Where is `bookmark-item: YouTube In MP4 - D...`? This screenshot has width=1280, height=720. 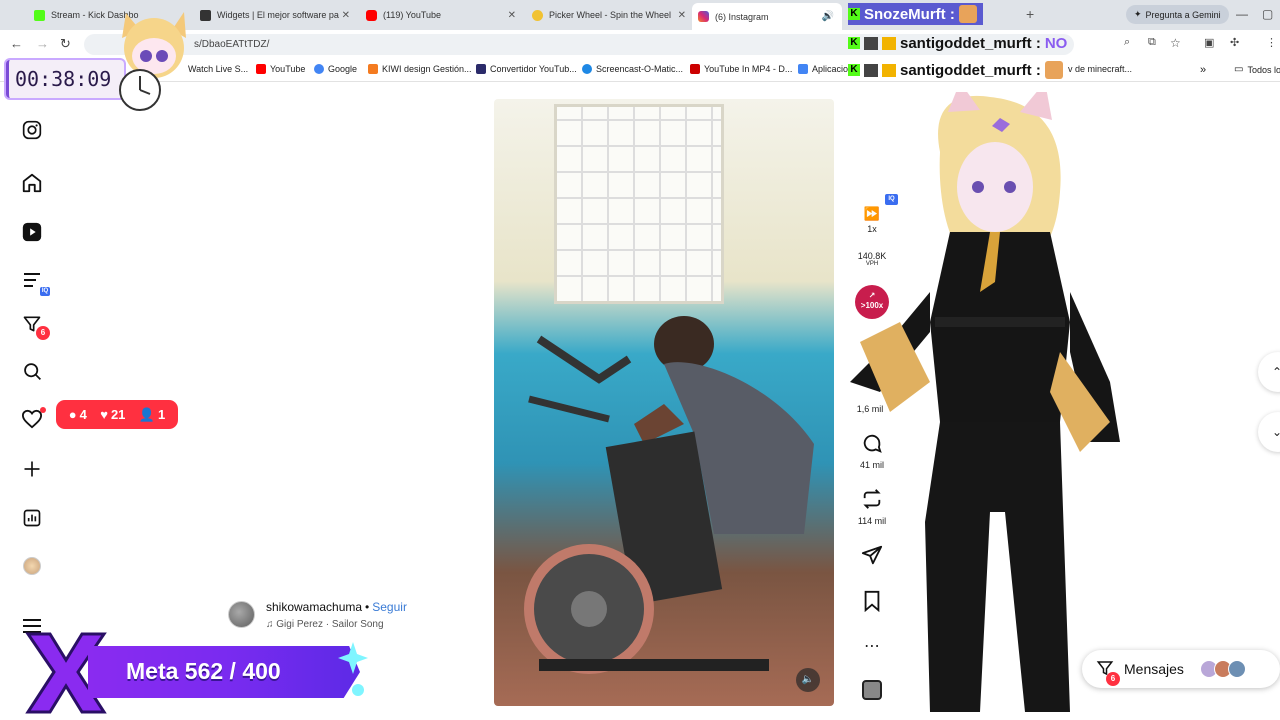 bookmark-item: YouTube In MP4 - D... is located at coordinates (741, 69).